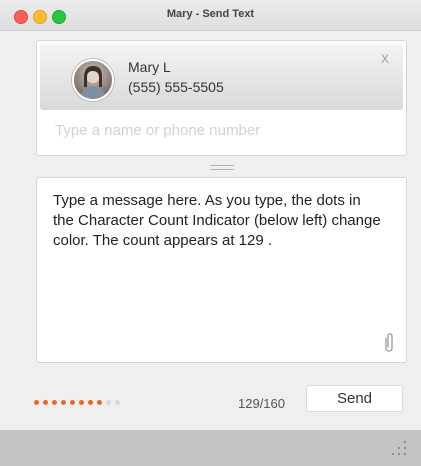  I want to click on avatar, so click(93, 80).